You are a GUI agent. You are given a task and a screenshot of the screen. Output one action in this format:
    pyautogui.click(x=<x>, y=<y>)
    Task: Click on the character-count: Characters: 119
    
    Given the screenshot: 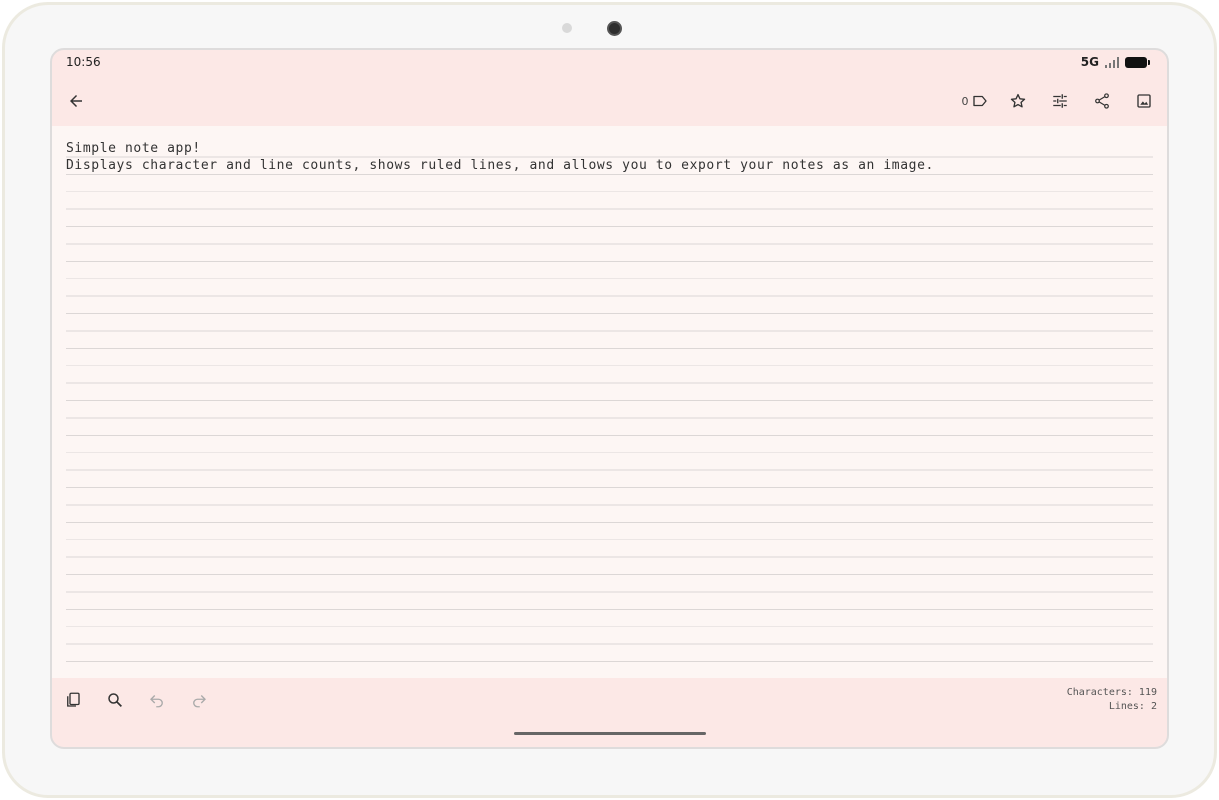 What is the action you would take?
    pyautogui.click(x=1111, y=692)
    